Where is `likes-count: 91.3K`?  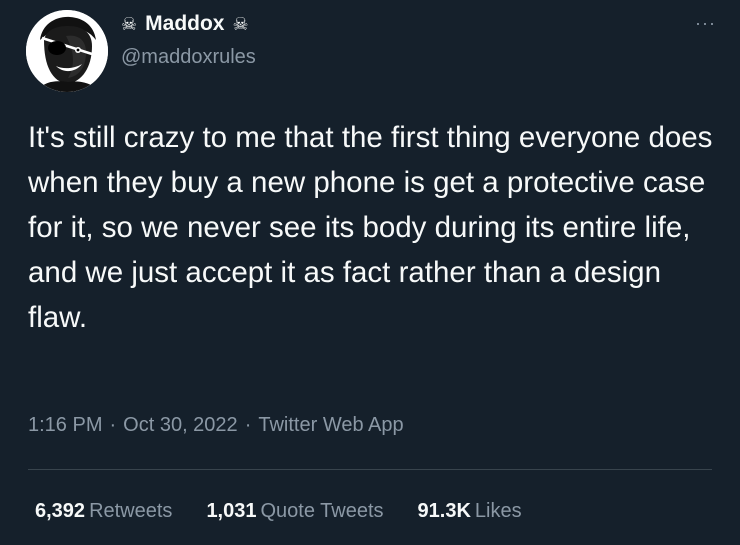 likes-count: 91.3K is located at coordinates (444, 511).